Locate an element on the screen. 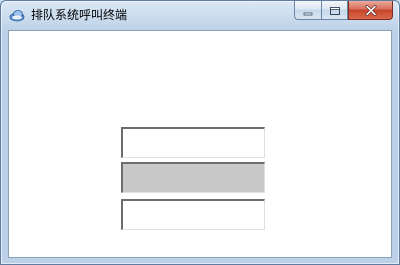 The width and height of the screenshot is (400, 265). app-cloud-icon is located at coordinates (17, 15).